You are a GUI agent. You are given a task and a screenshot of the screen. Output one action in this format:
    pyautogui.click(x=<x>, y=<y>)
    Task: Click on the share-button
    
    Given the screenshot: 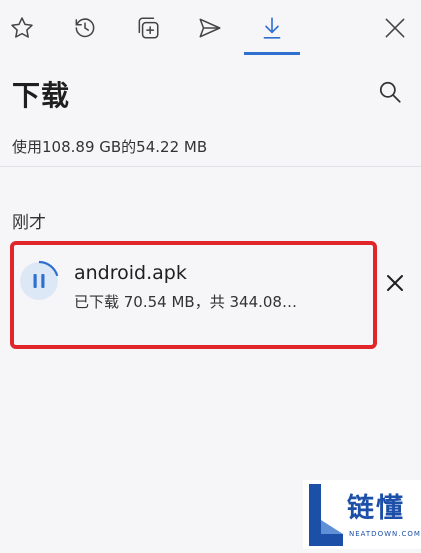 What is the action you would take?
    pyautogui.click(x=210, y=28)
    